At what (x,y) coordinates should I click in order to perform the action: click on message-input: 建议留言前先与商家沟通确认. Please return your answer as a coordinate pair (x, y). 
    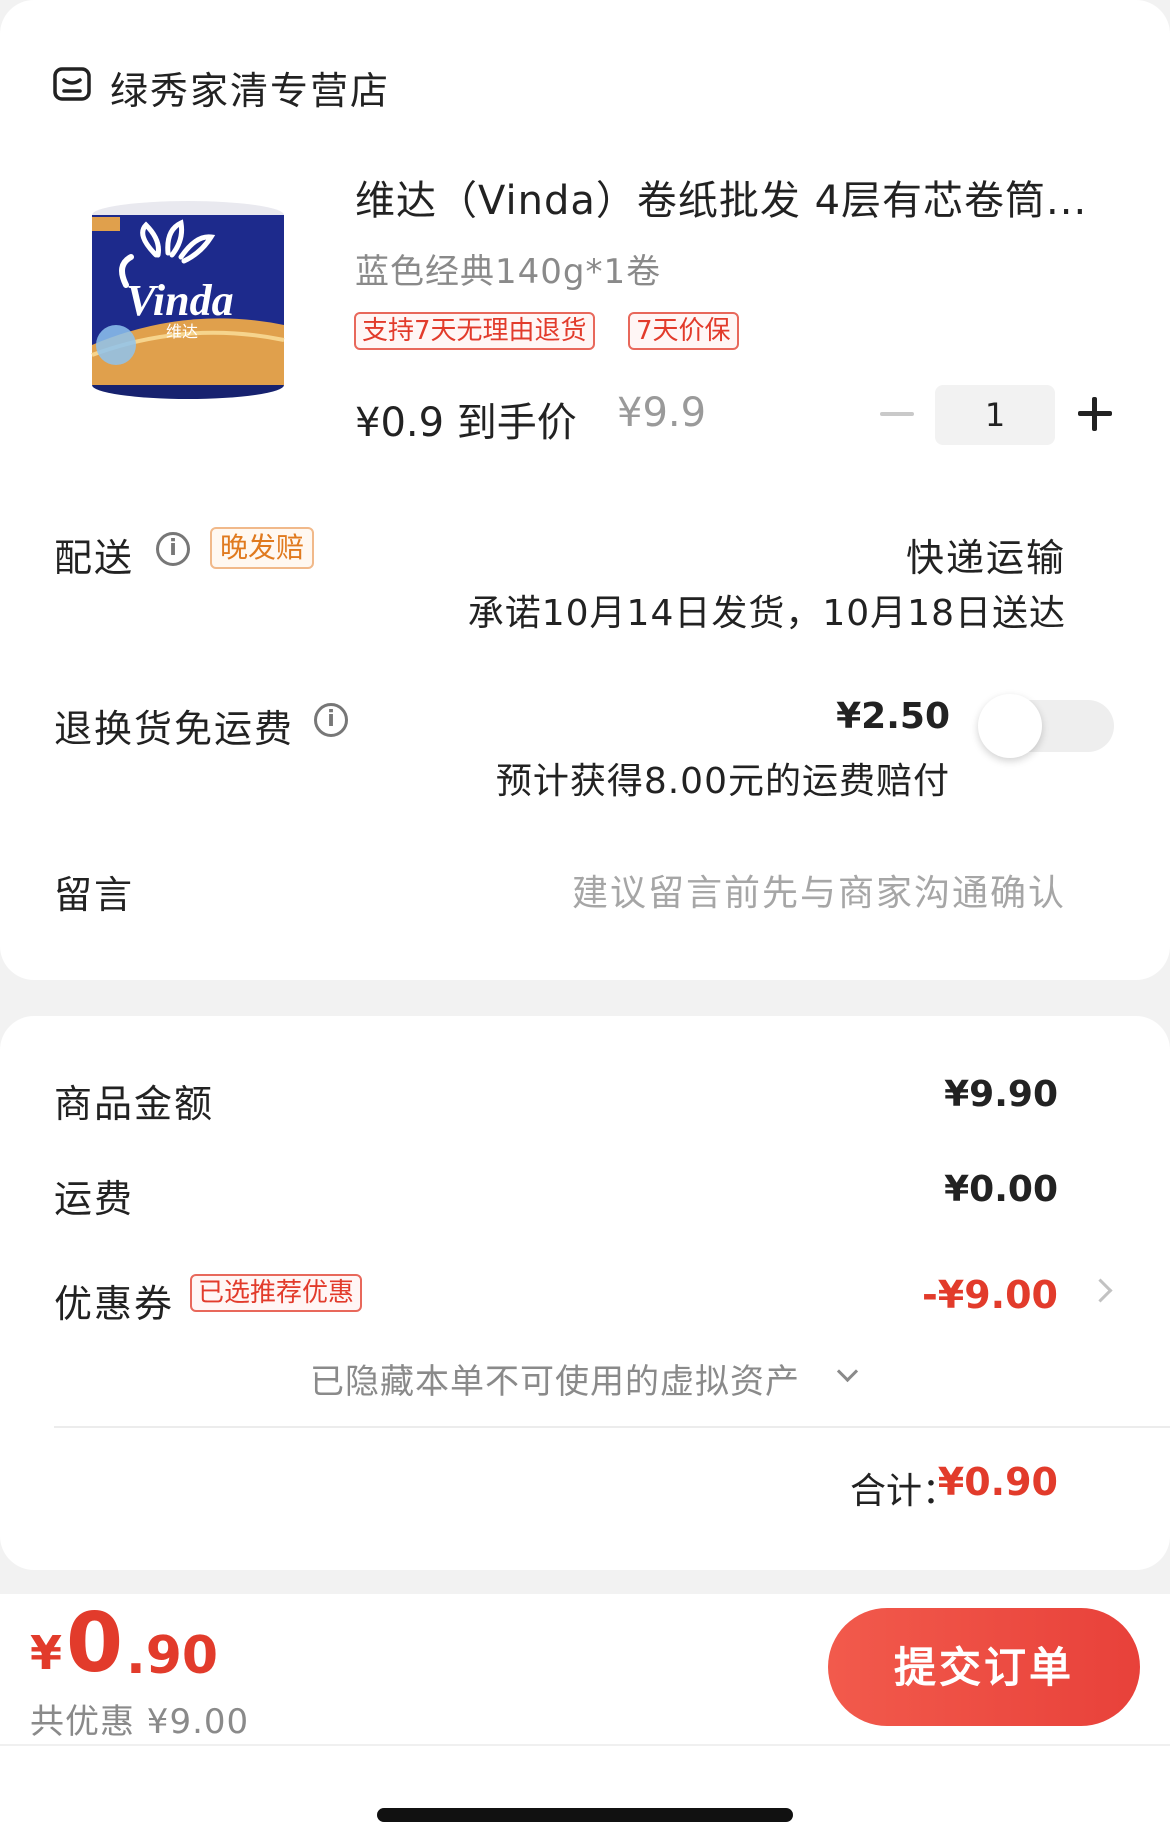
    Looking at the image, I should click on (819, 890).